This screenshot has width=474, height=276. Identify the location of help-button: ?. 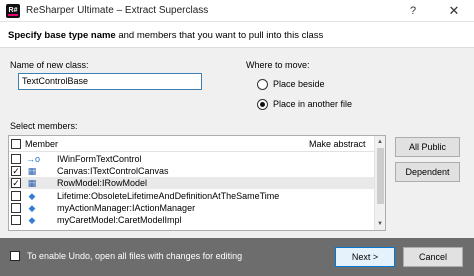
(413, 11).